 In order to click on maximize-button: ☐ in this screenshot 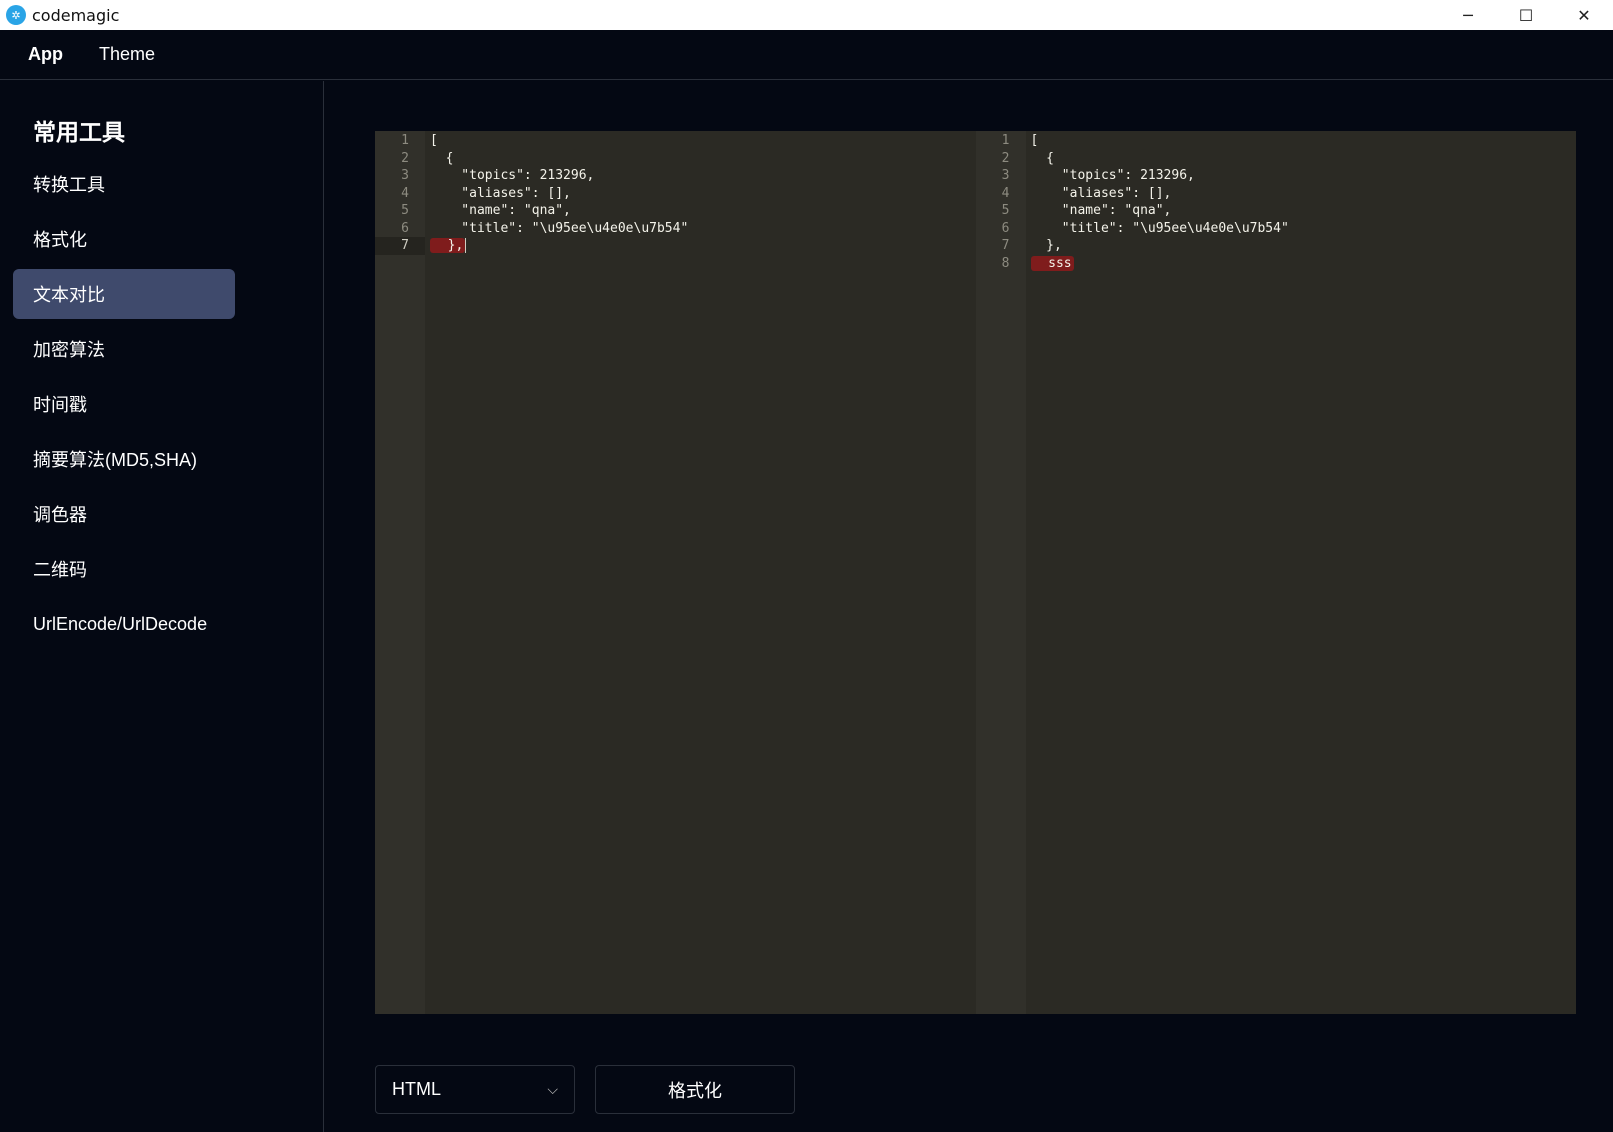, I will do `click(1526, 15)`.